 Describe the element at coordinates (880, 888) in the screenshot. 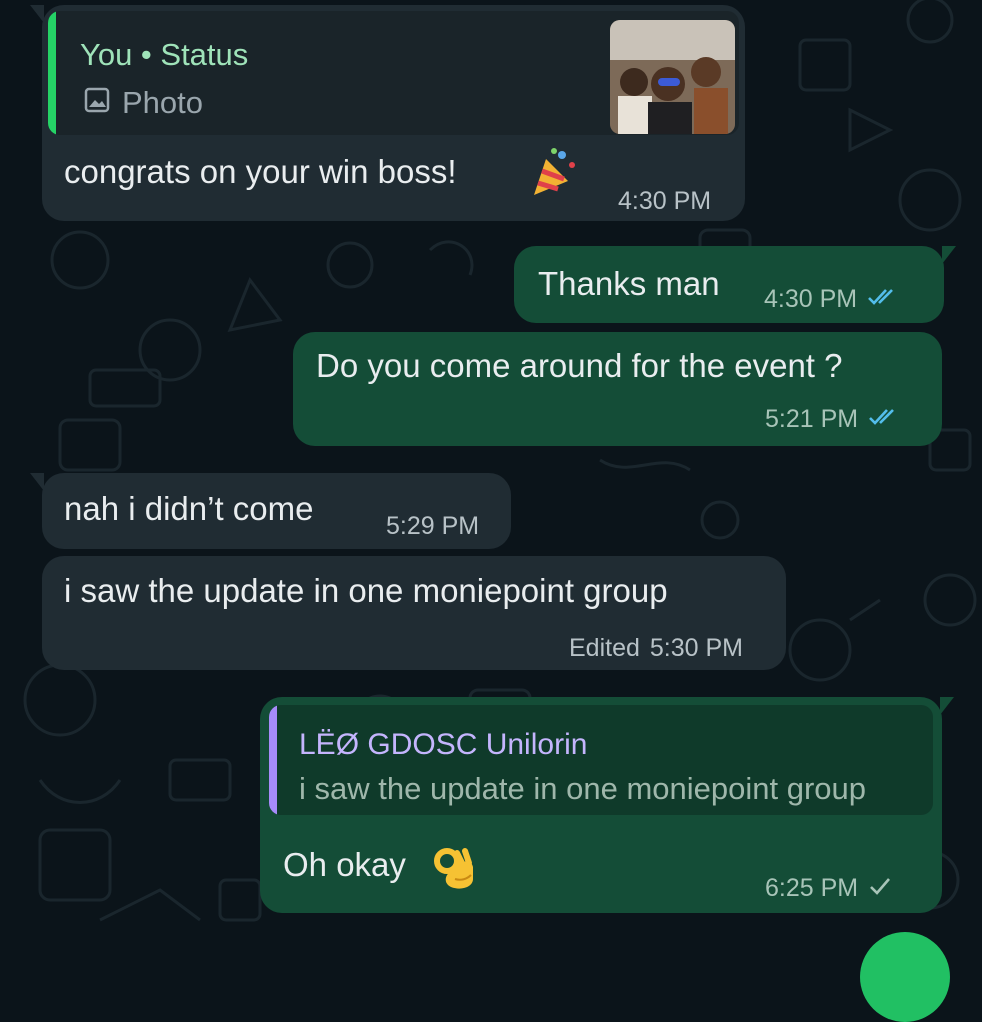

I see `single-check-icon` at that location.